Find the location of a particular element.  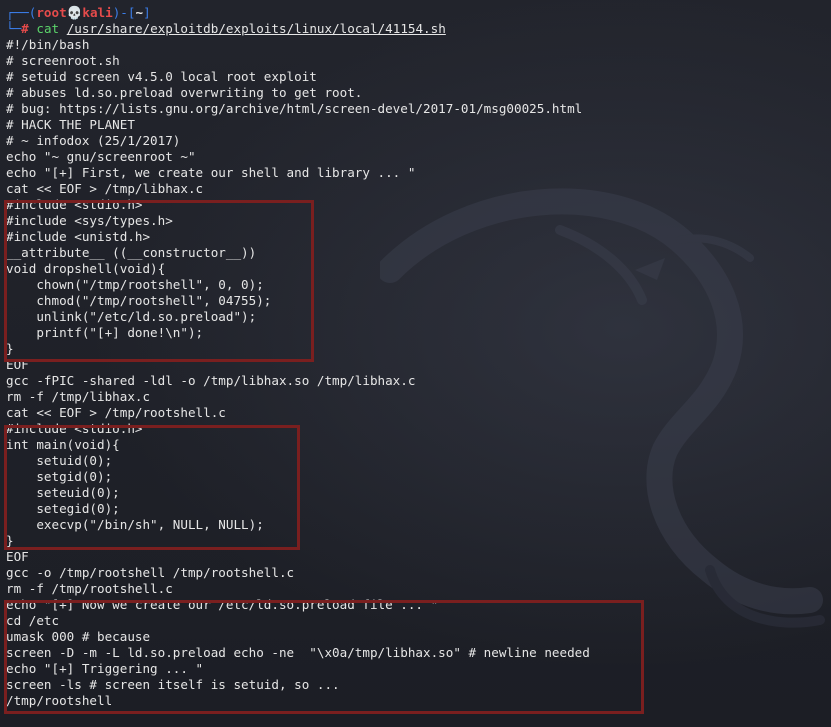

prompt-bracket-open: ┌──( is located at coordinates (21, 12).